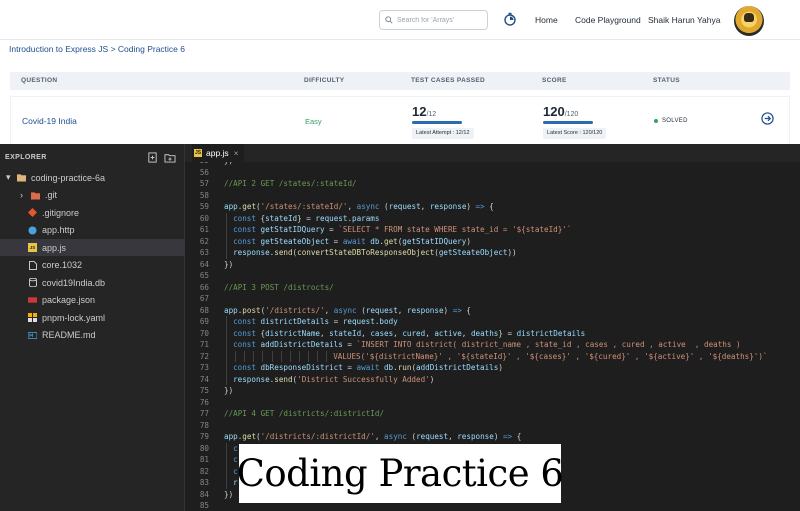  I want to click on search-box, so click(433, 20).